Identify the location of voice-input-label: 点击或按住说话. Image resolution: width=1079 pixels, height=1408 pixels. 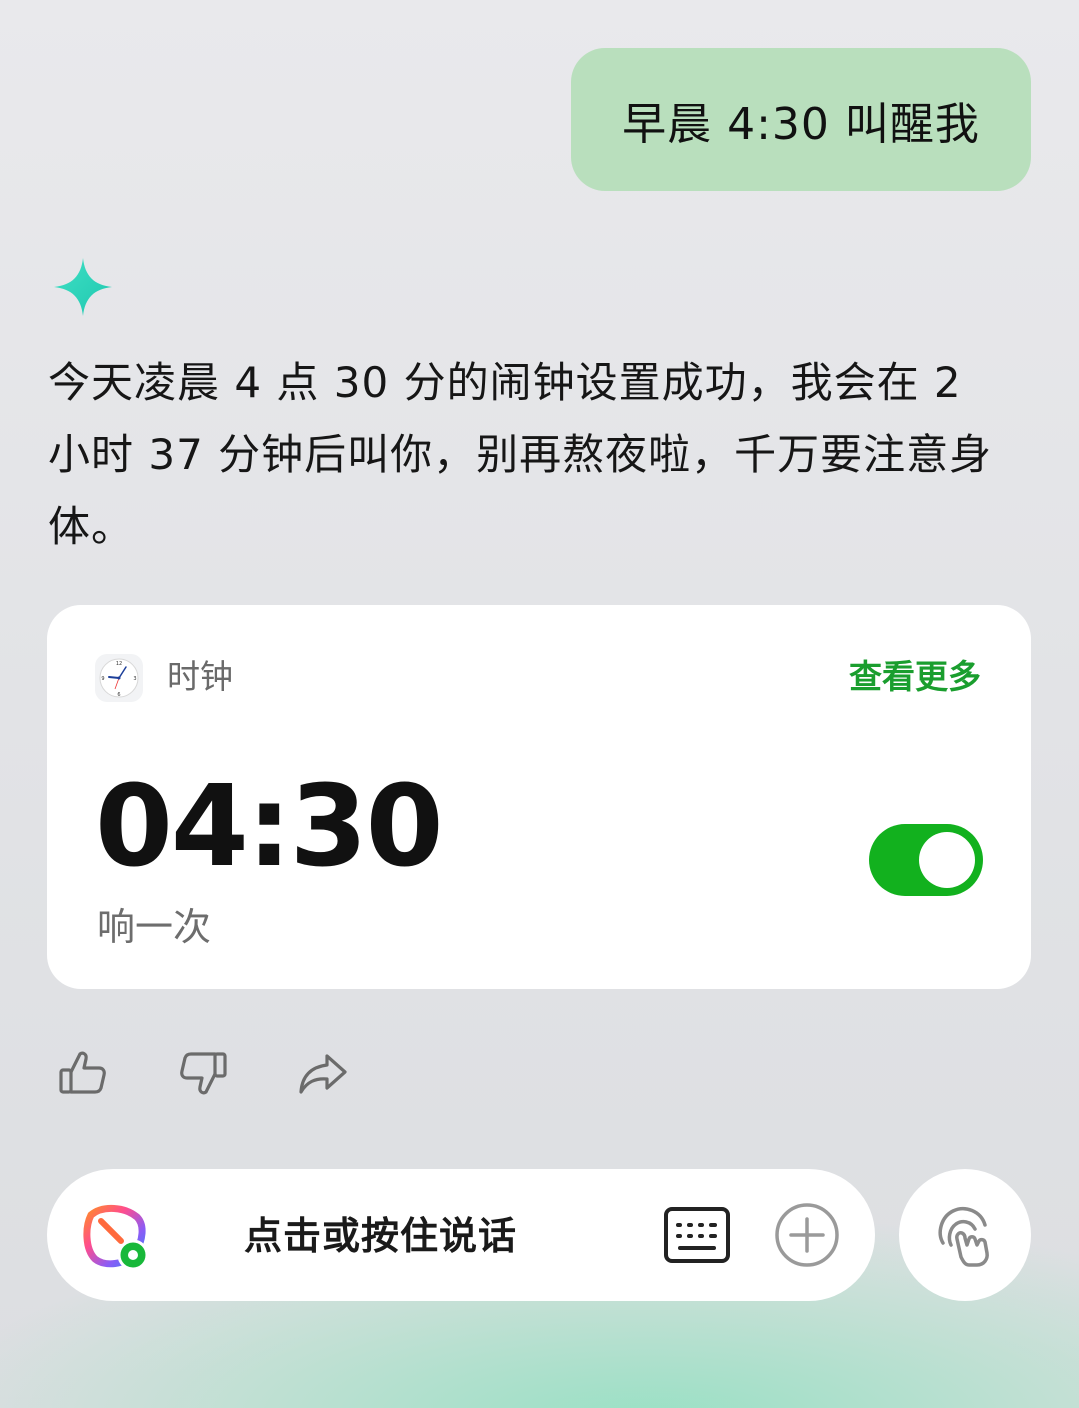
(380, 1236).